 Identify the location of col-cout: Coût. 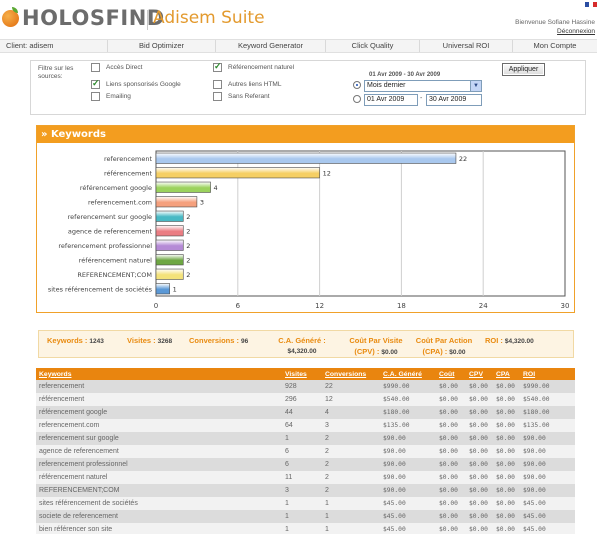
(451, 374).